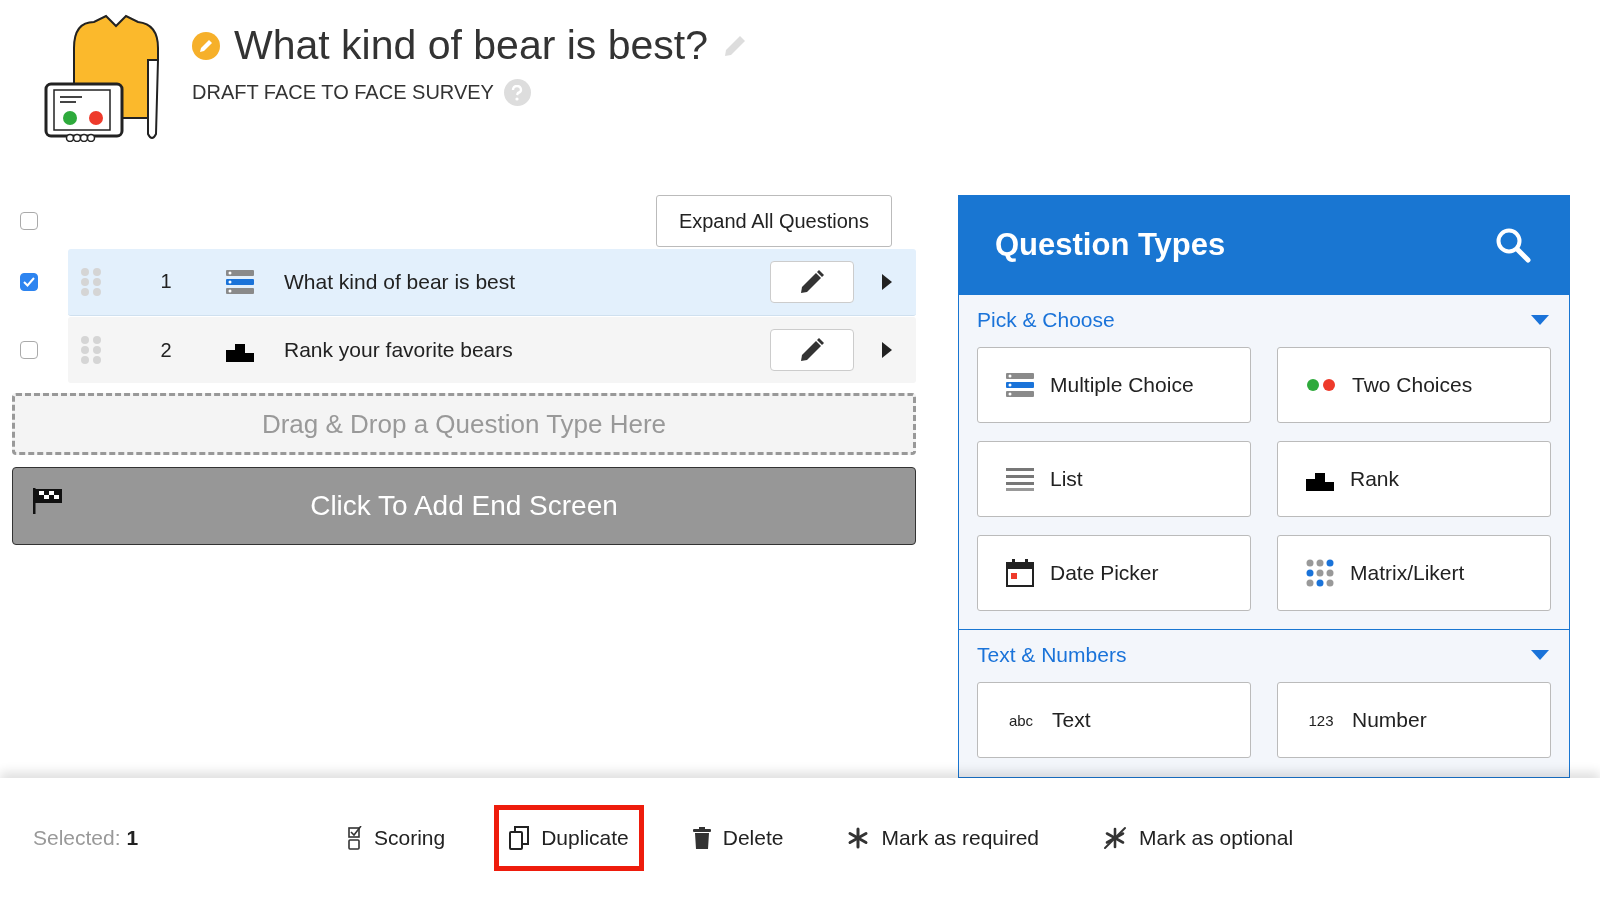 The image size is (1600, 897). I want to click on section-title: Pick & Choose, so click(1046, 320).